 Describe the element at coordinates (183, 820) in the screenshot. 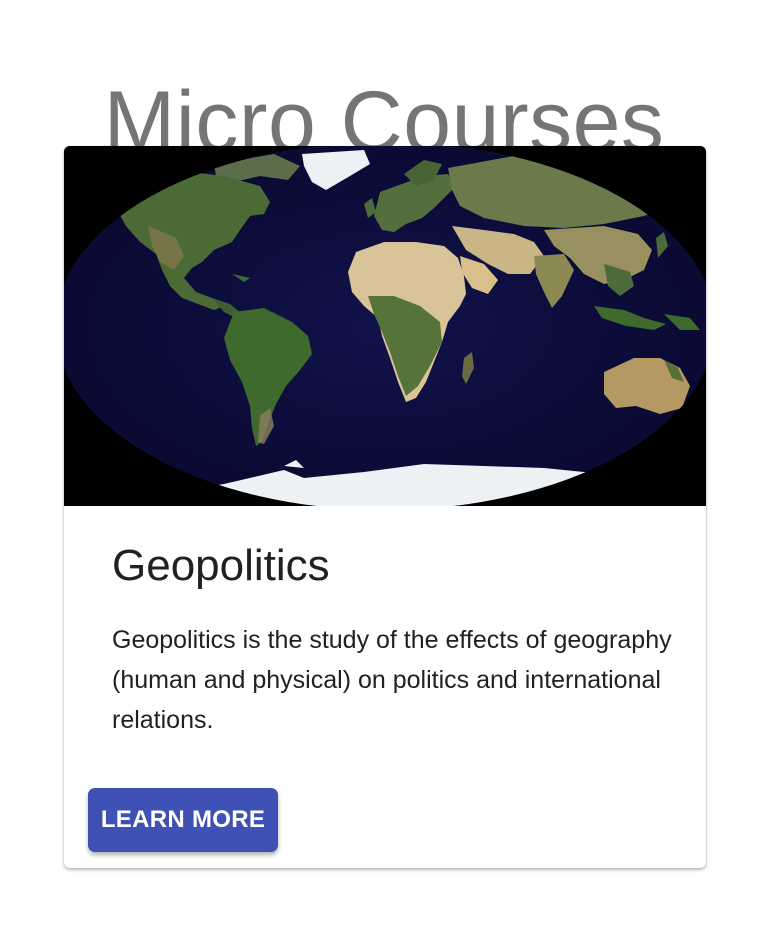

I see `learn-more-button: LEARN MORE` at that location.